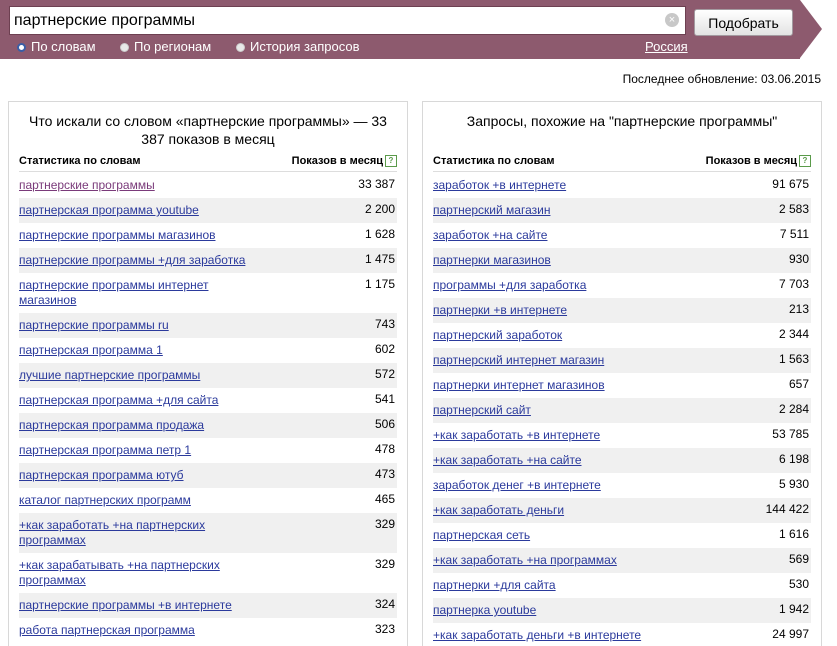 The height and width of the screenshot is (646, 837). I want to click on table-row: +как заработать +в интернете 53 785, so click(622, 435).